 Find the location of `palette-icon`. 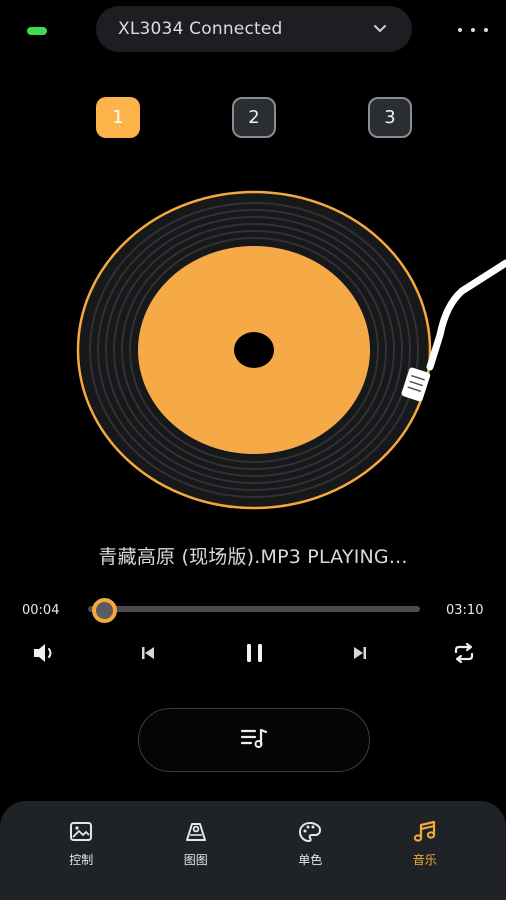

palette-icon is located at coordinates (310, 832).